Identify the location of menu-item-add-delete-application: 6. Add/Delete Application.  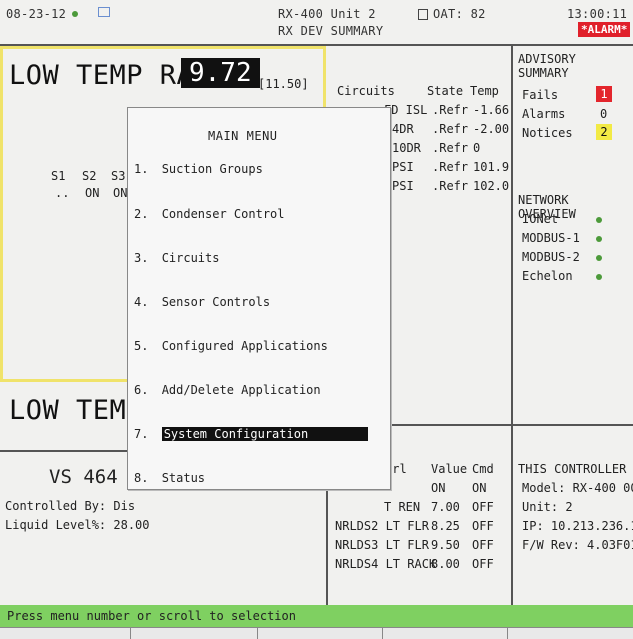
(227, 390).